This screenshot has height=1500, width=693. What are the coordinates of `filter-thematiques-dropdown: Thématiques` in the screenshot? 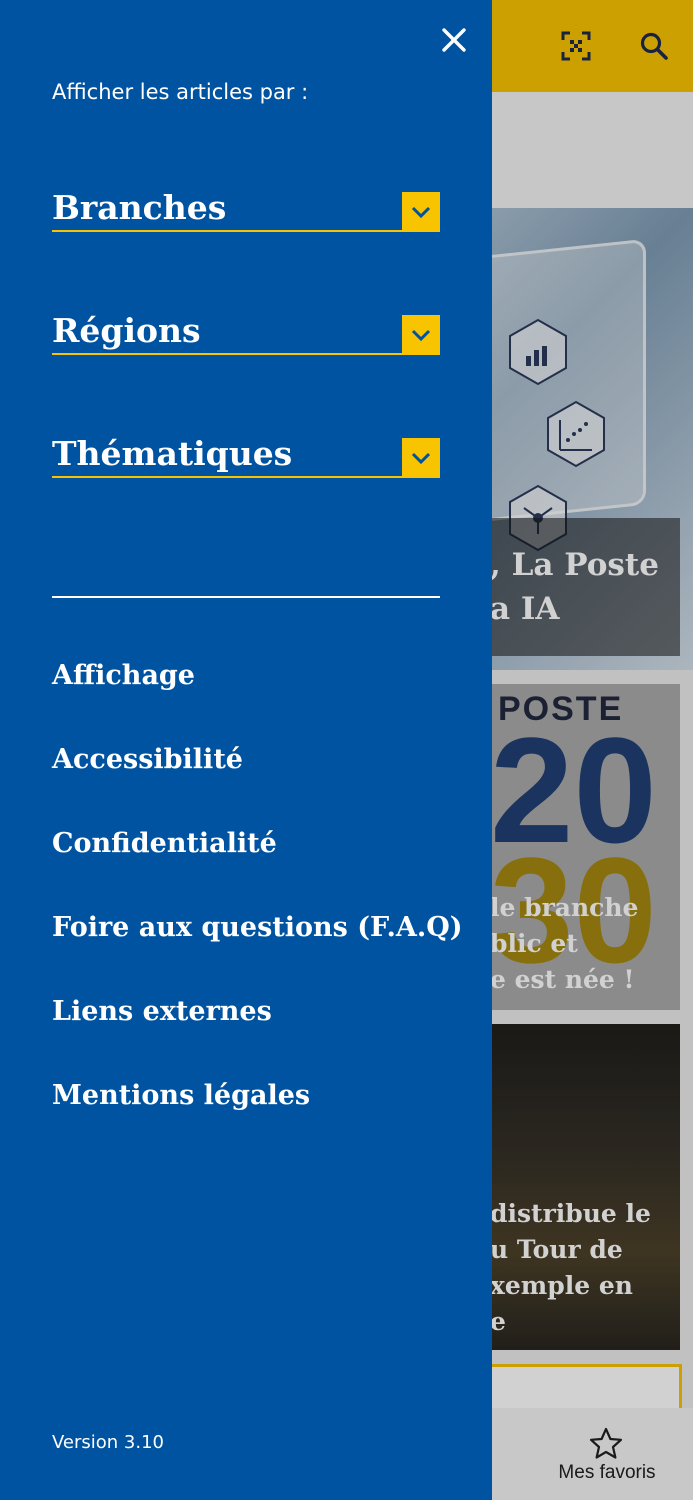 It's located at (246, 456).